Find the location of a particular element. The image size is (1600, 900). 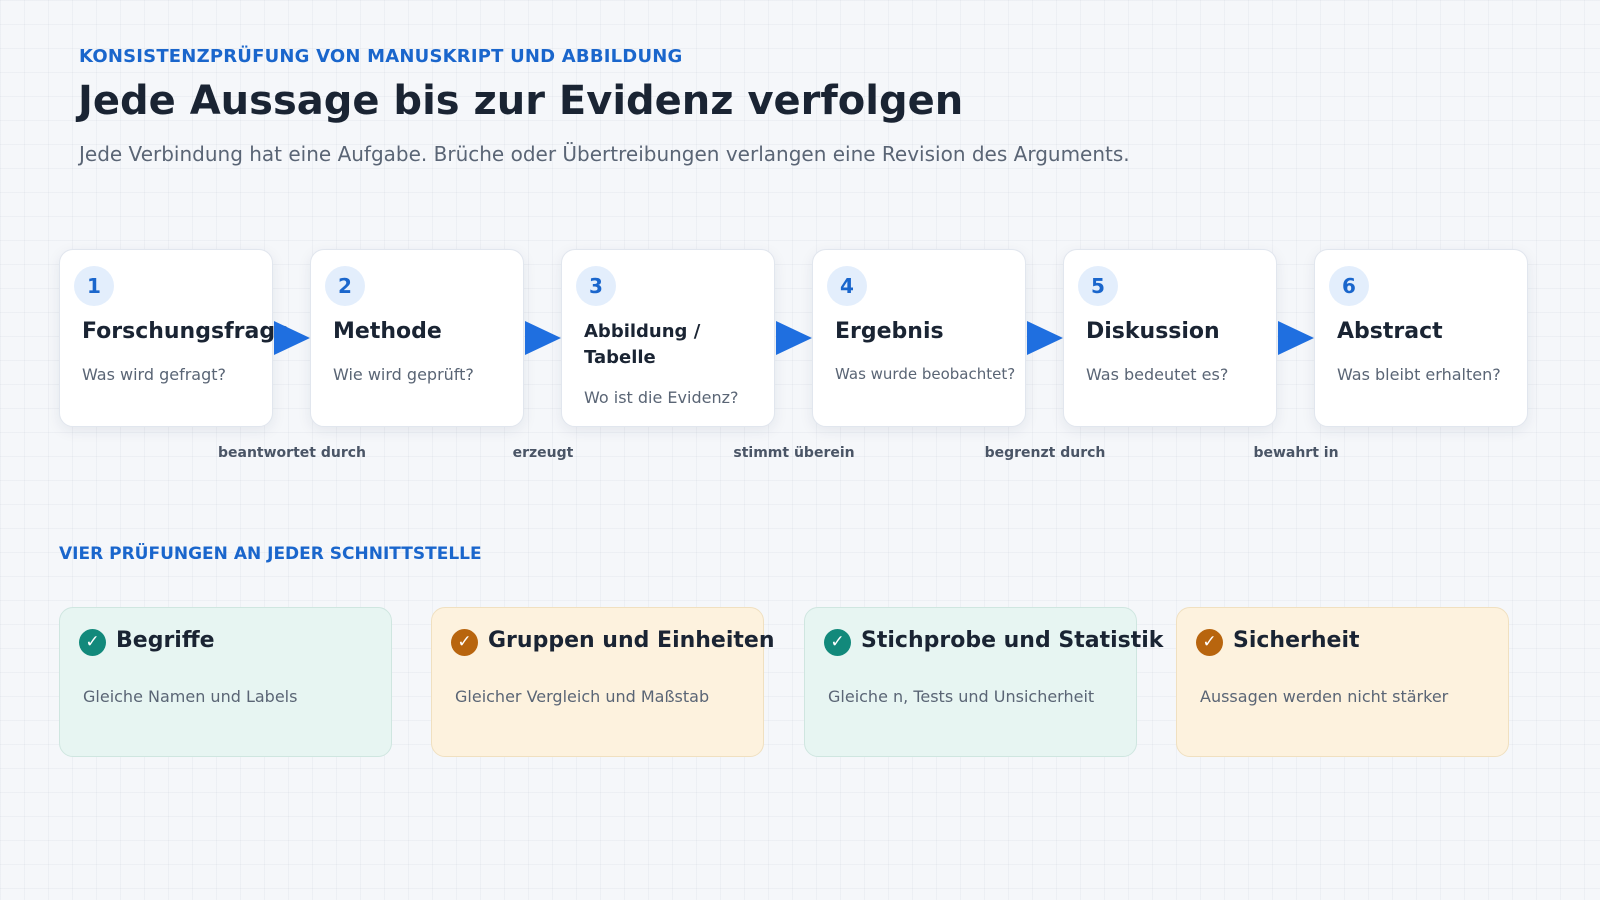

check-description: Gleicher Vergleich und Maßstab is located at coordinates (582, 696).